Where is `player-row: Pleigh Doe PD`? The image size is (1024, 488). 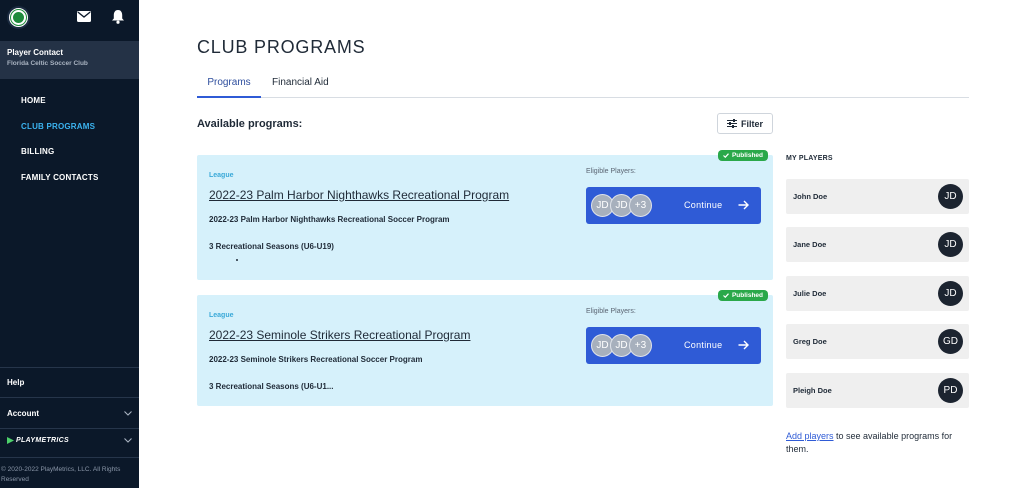
player-row: Pleigh Doe PD is located at coordinates (877, 390).